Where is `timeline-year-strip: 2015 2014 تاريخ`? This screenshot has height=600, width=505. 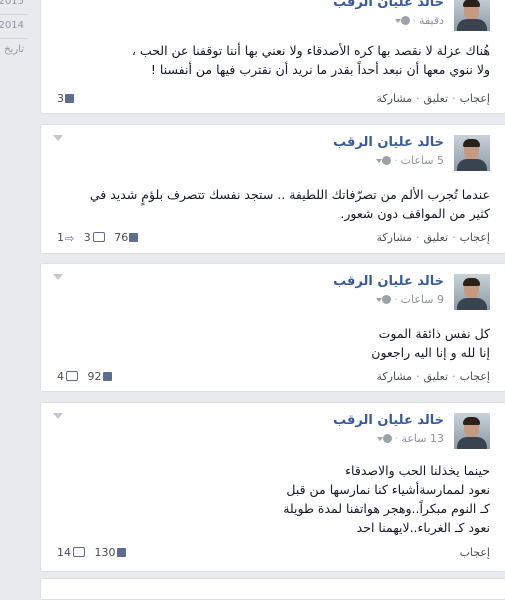
timeline-year-strip: 2015 2014 تاريخ is located at coordinates (14, 291).